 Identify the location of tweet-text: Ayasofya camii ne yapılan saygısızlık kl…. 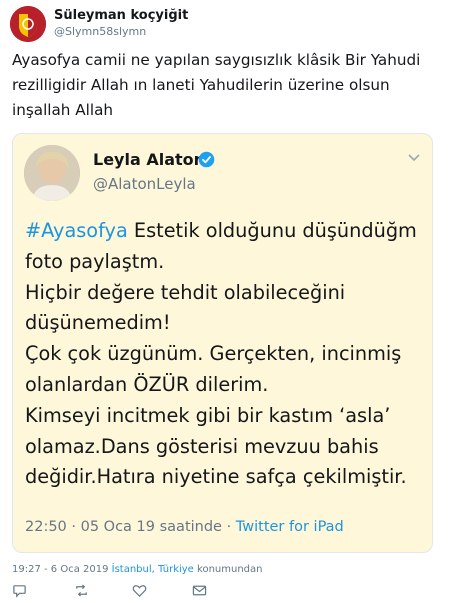
(216, 85).